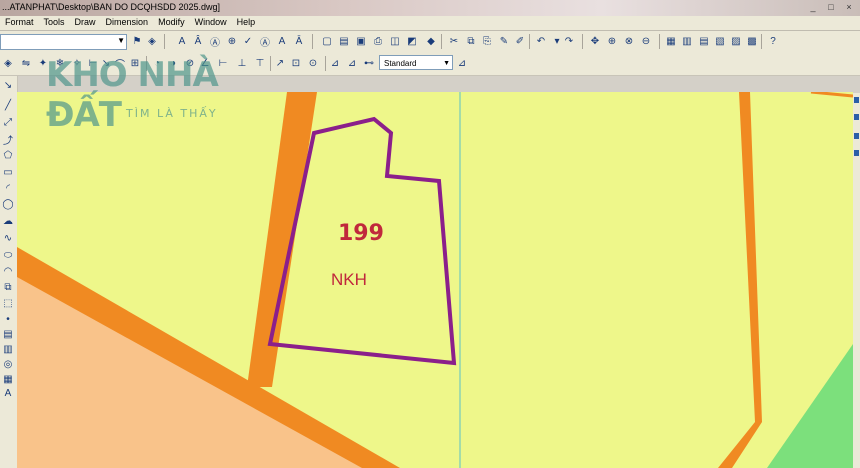 The image size is (860, 468). I want to click on polygon-icon: ⬠, so click(8, 155).